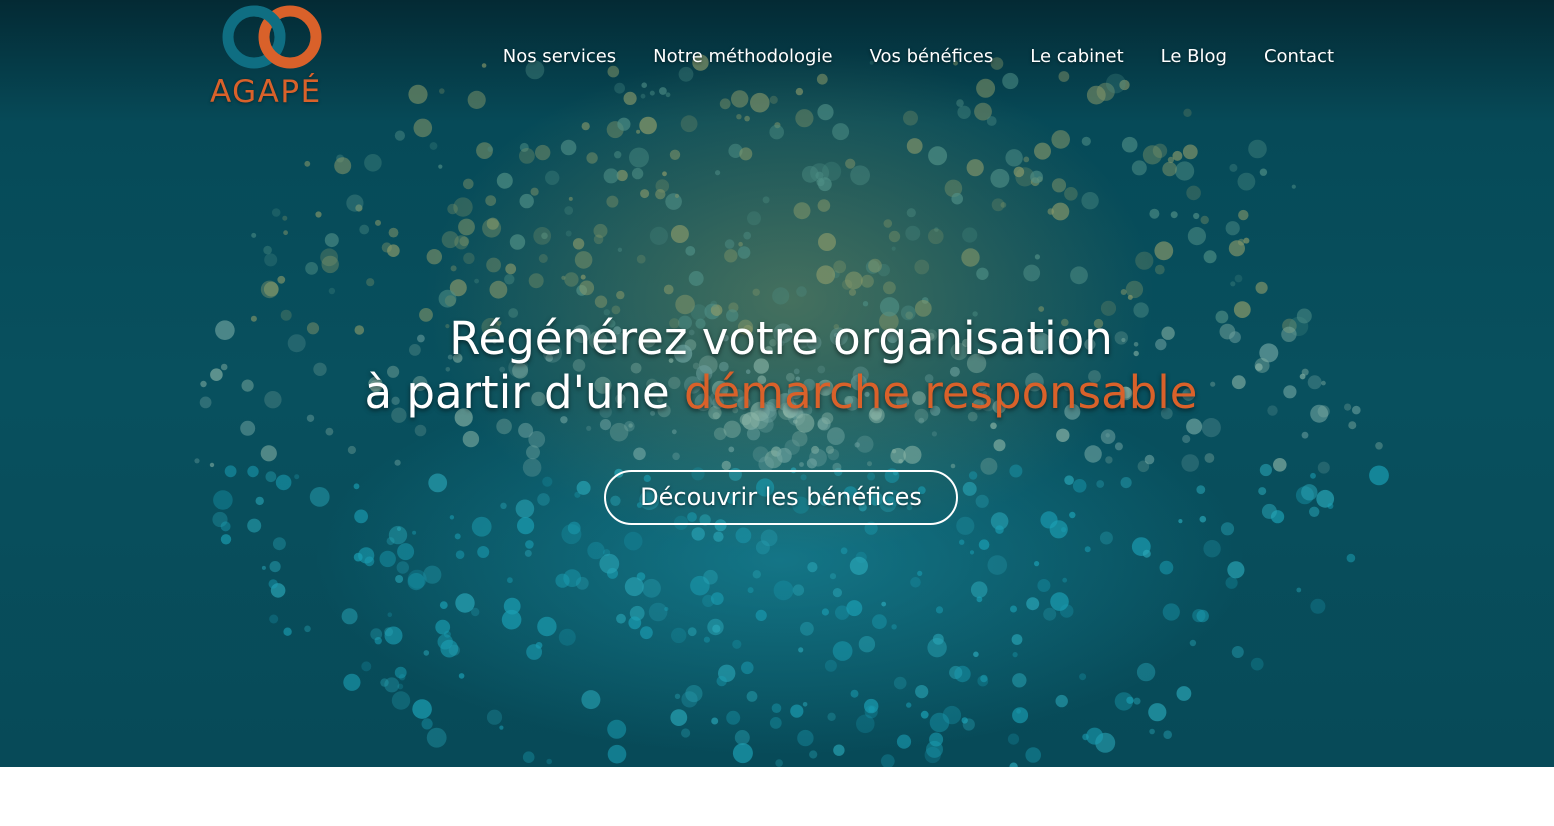 The width and height of the screenshot is (1554, 826). Describe the element at coordinates (940, 392) in the screenshot. I see `headline-accent: démarche responsable` at that location.